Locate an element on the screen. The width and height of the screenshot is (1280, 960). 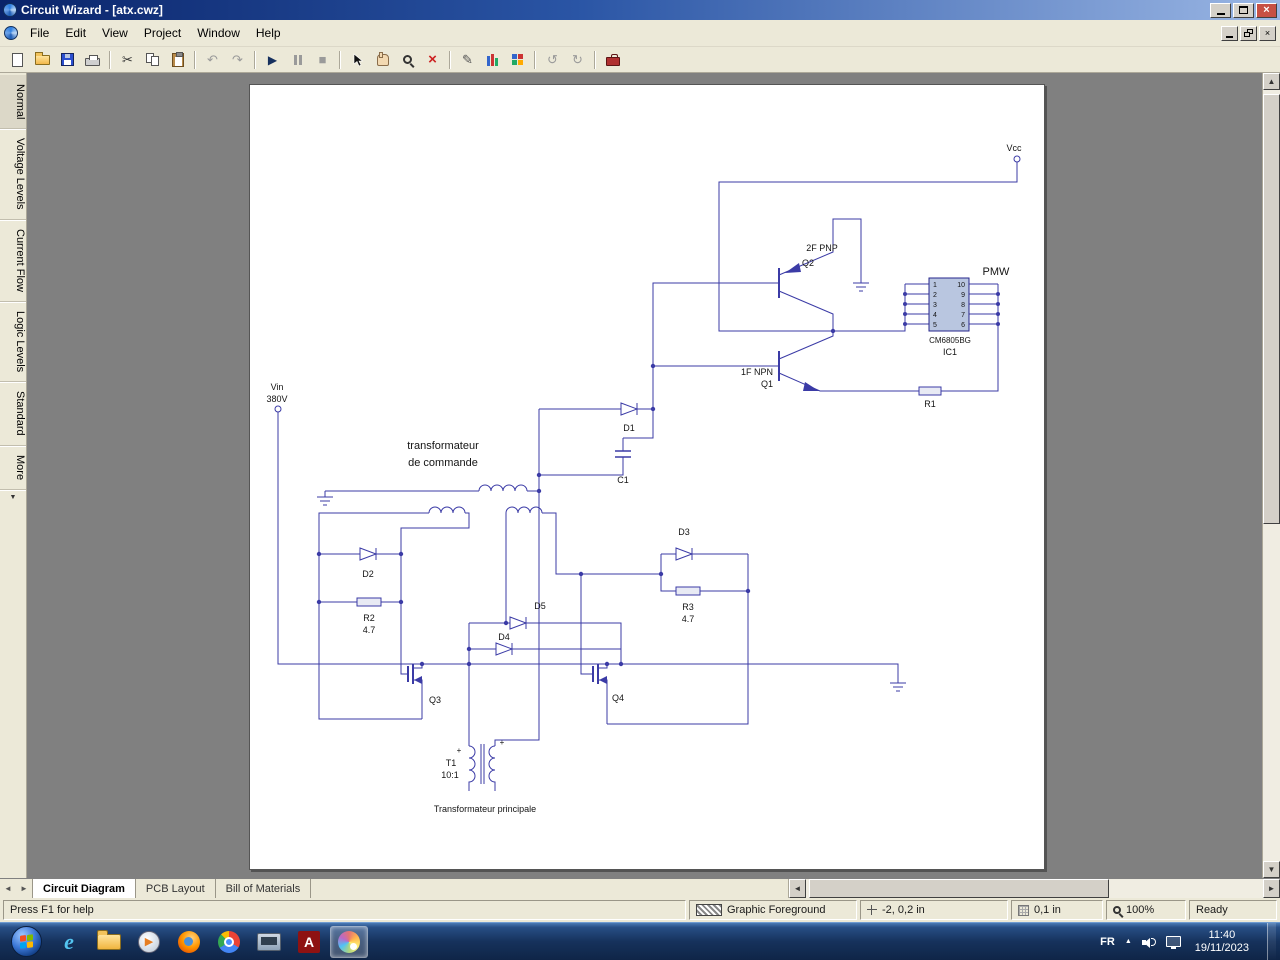
rotate-right-icon: ↻ is located at coordinates (577, 59).